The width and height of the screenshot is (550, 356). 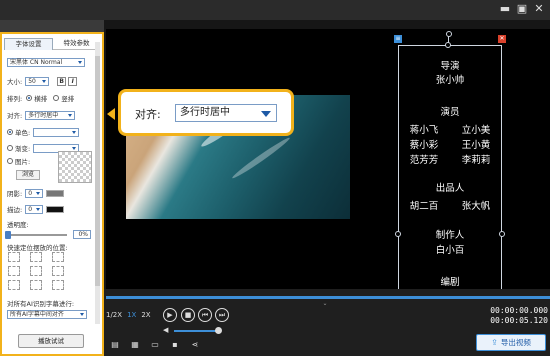 I want to click on volume-slider, so click(x=196, y=331).